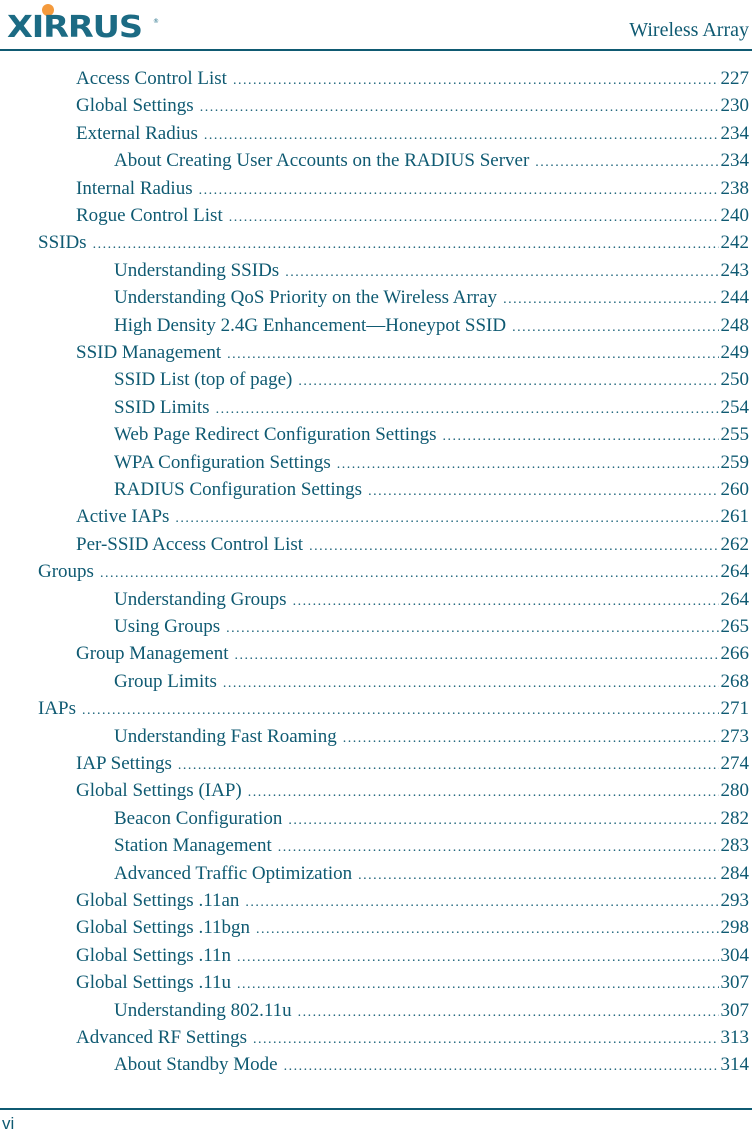 The width and height of the screenshot is (752, 1134). Describe the element at coordinates (393, 709) in the screenshot. I see `toc-entry: IAPs 271` at that location.